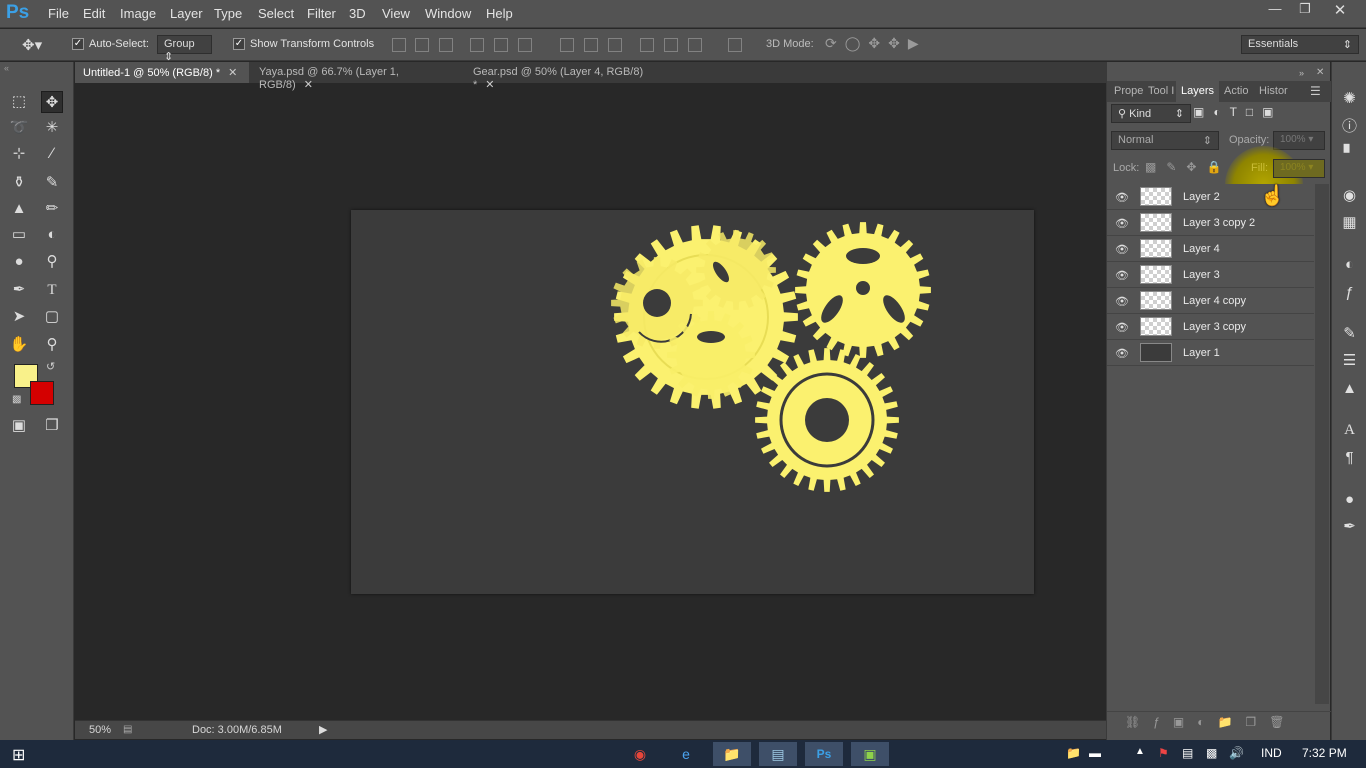  Describe the element at coordinates (1349, 360) in the screenshot. I see `brush-presets-icon: ☰` at that location.